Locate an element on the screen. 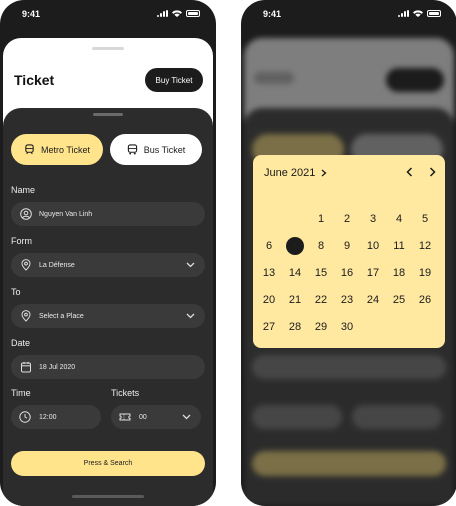  time-field: 12:00 is located at coordinates (56, 417).